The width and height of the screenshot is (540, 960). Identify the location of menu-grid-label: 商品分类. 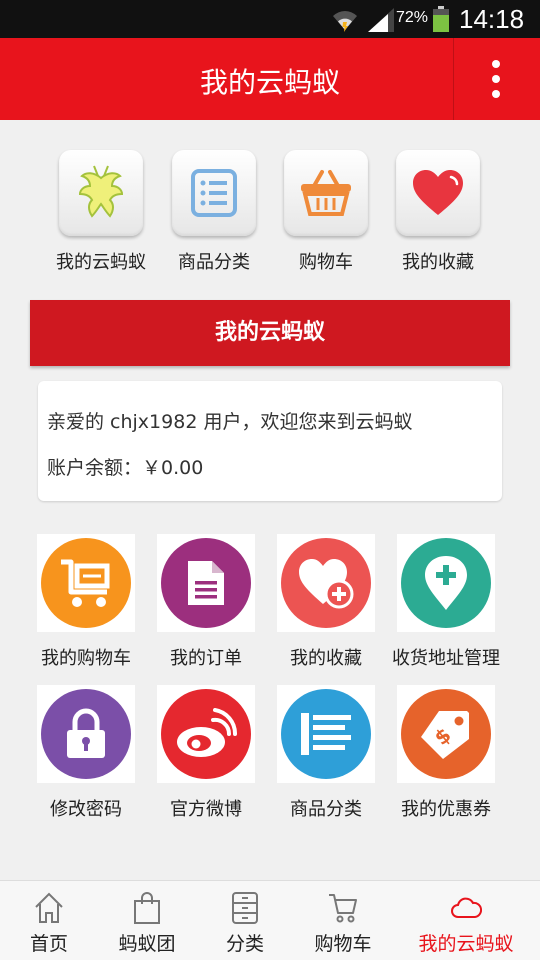
(326, 809).